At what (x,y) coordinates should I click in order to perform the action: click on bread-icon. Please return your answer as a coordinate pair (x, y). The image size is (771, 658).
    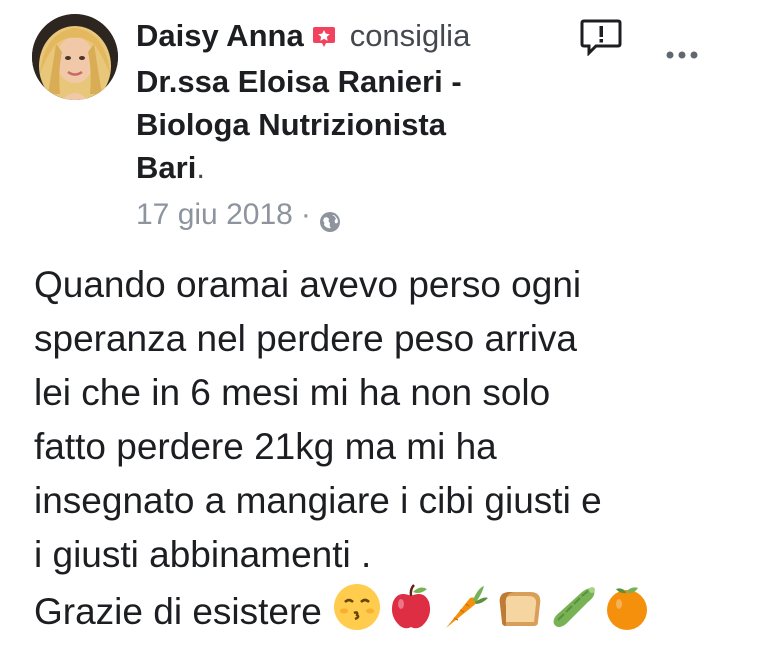
    Looking at the image, I should click on (520, 609).